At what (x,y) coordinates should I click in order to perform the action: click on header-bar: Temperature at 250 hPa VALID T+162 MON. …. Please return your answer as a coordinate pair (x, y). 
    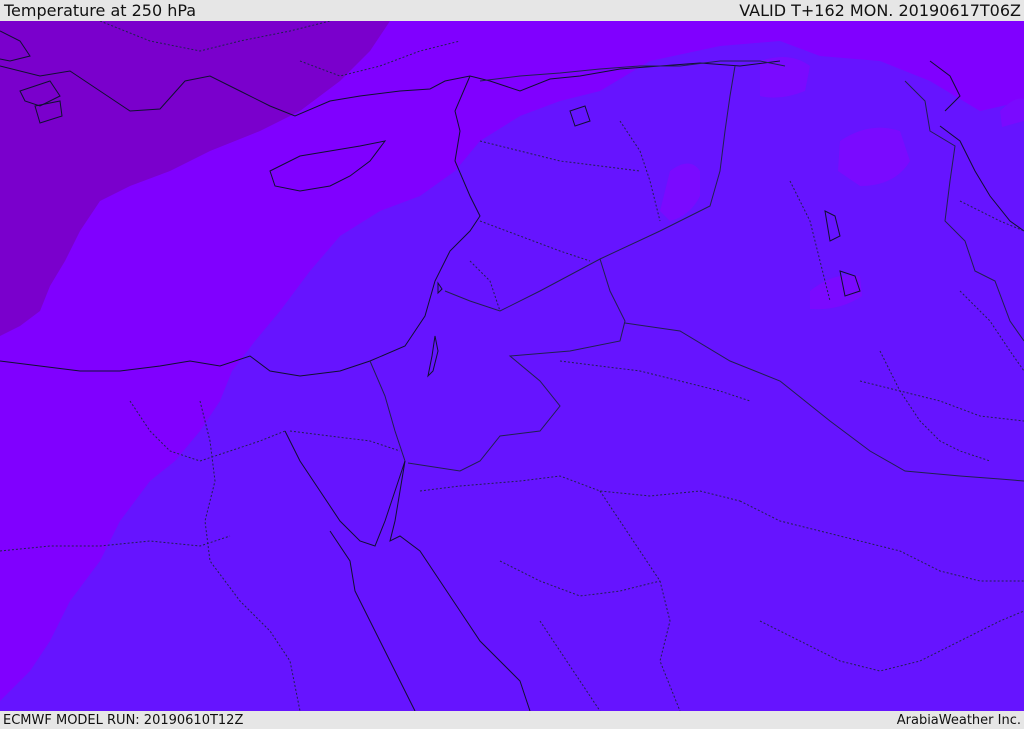
    Looking at the image, I should click on (512, 10).